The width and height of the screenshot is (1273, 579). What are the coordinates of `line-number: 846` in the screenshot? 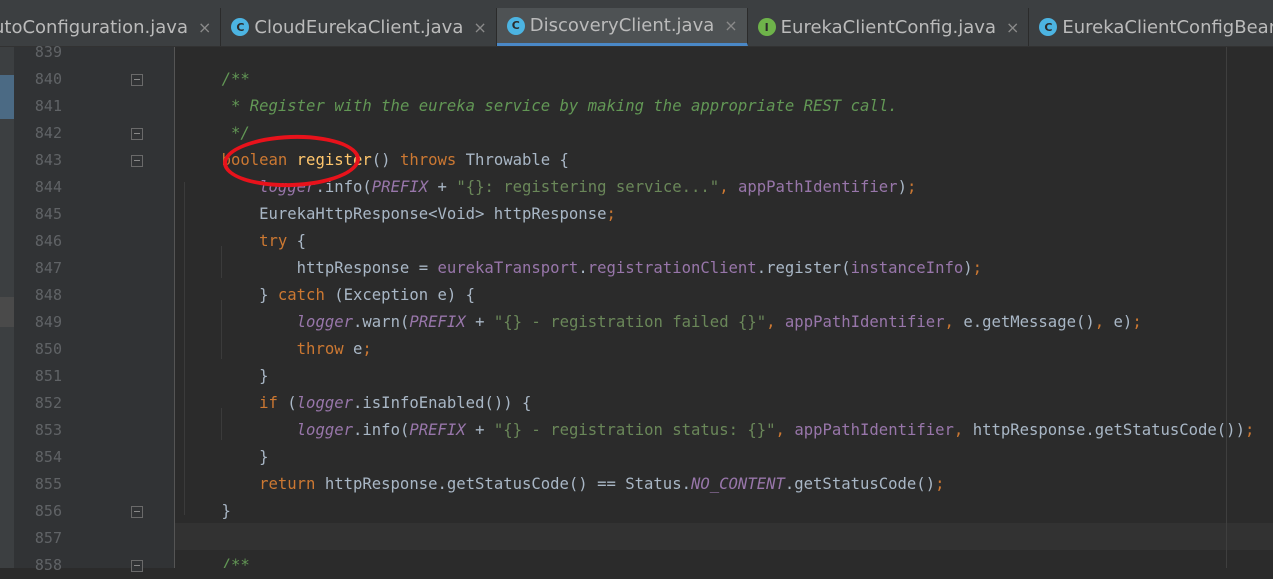 It's located at (48, 241).